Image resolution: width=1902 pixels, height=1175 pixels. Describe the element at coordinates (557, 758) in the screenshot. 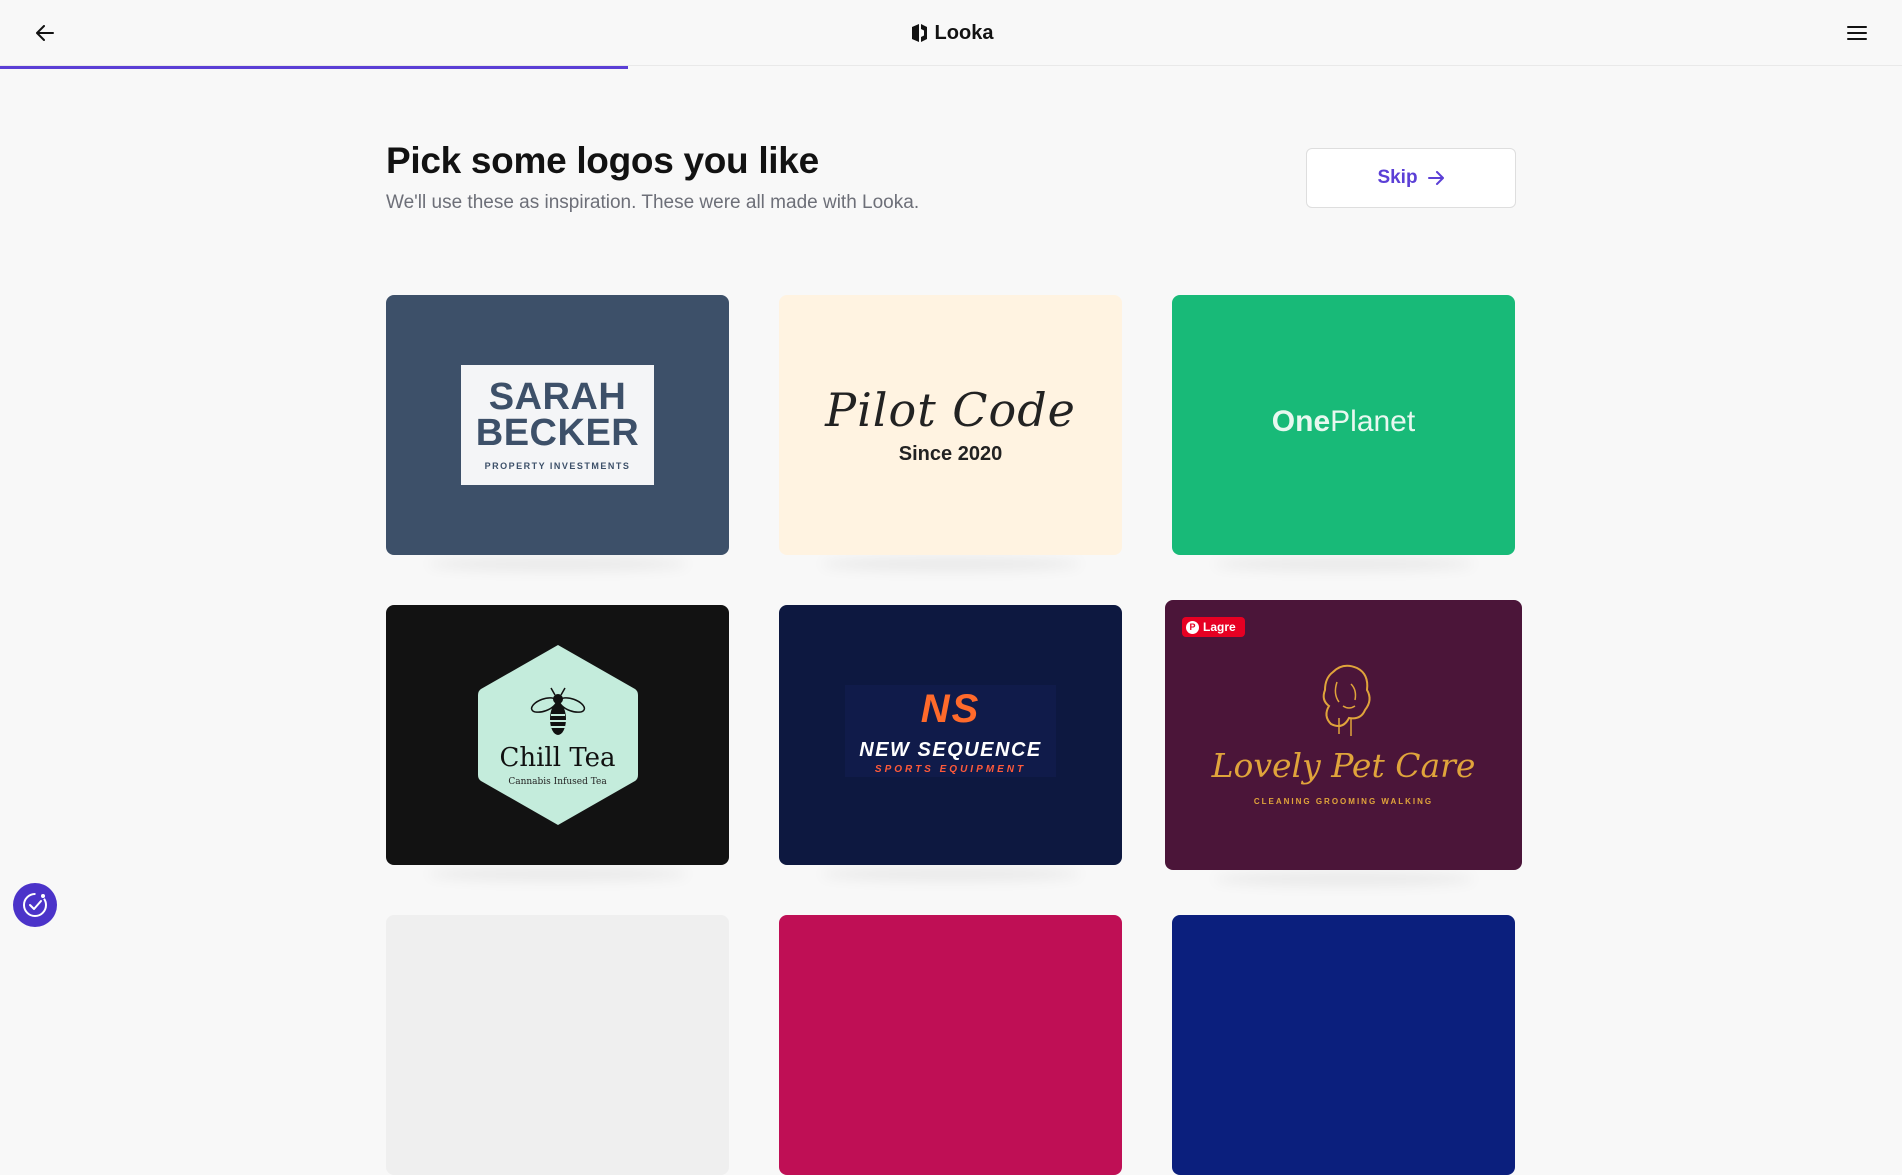

I see `logo-name: Chill Tea` at that location.